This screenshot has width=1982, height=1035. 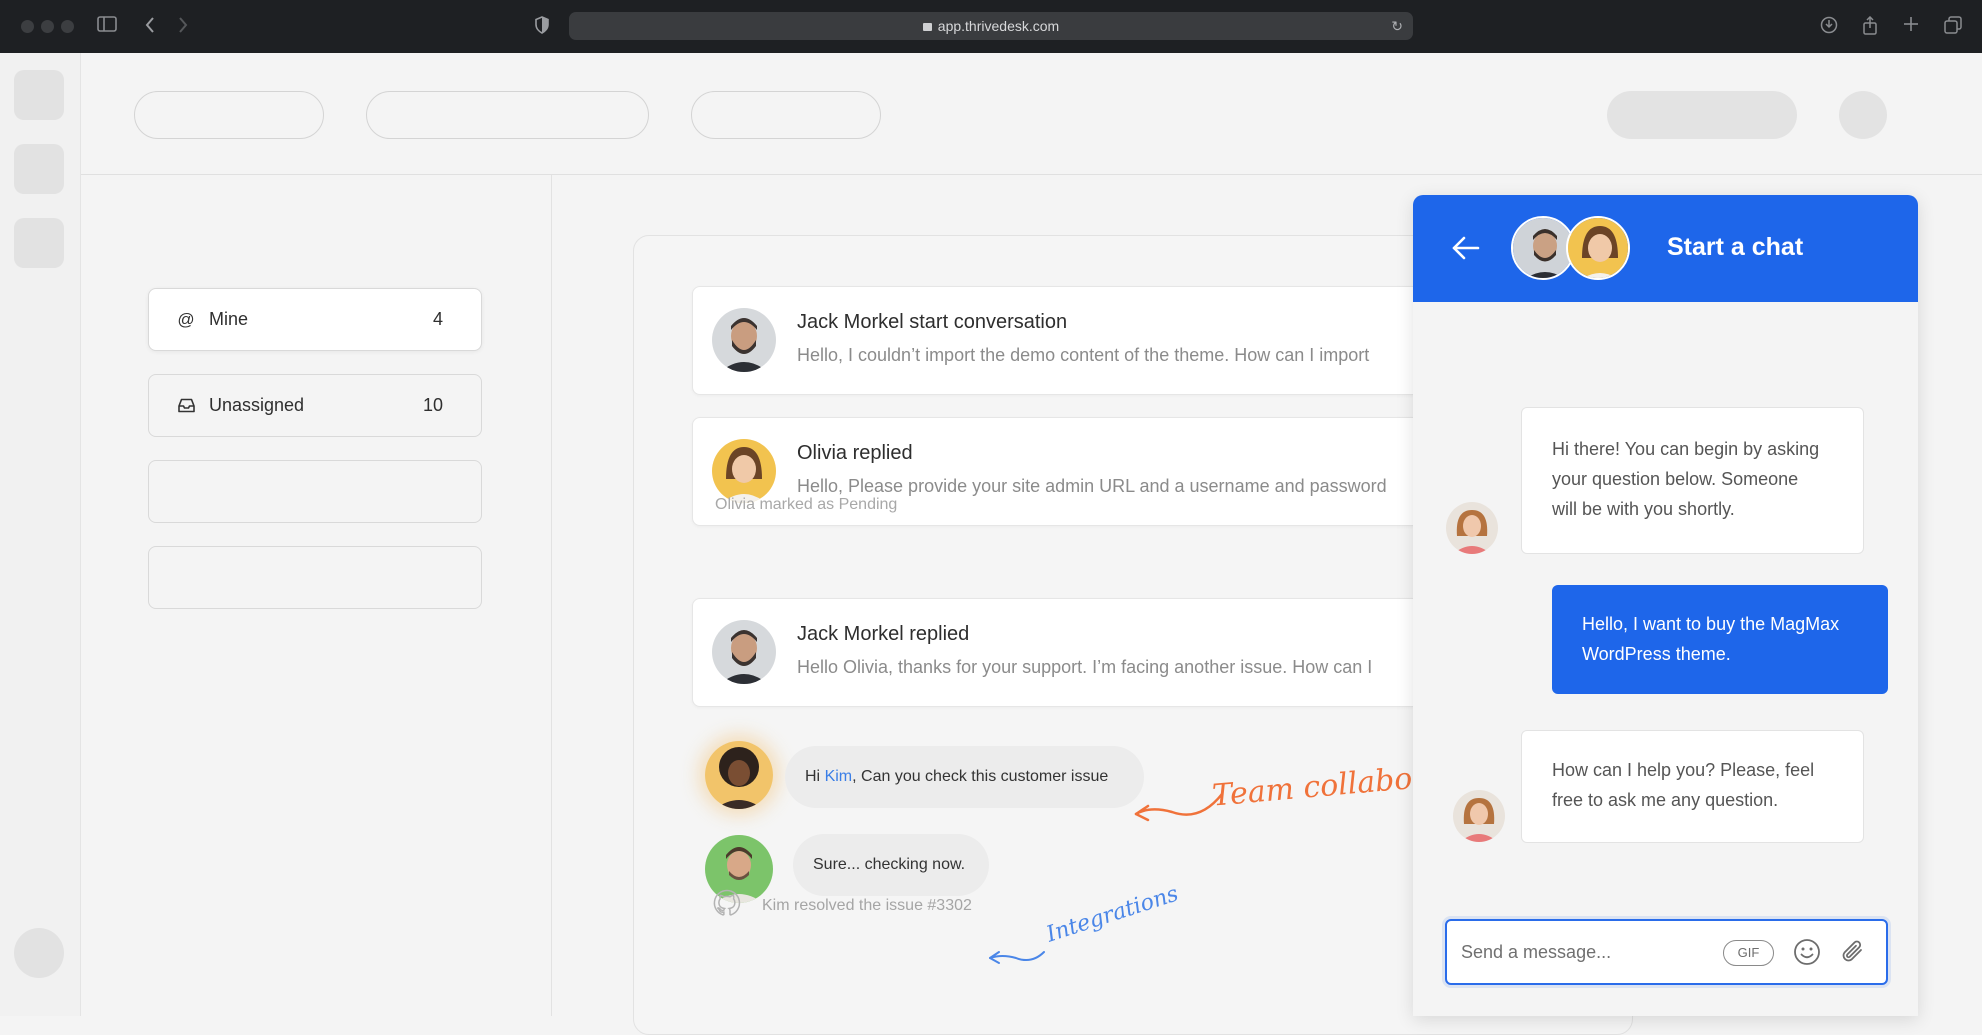 What do you see at coordinates (867, 905) in the screenshot?
I see `resolved-issue-note: Kim resolved the issue #3302` at bounding box center [867, 905].